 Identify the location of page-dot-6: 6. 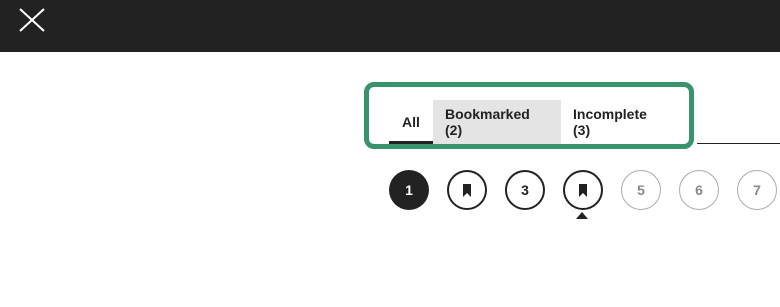
(699, 190).